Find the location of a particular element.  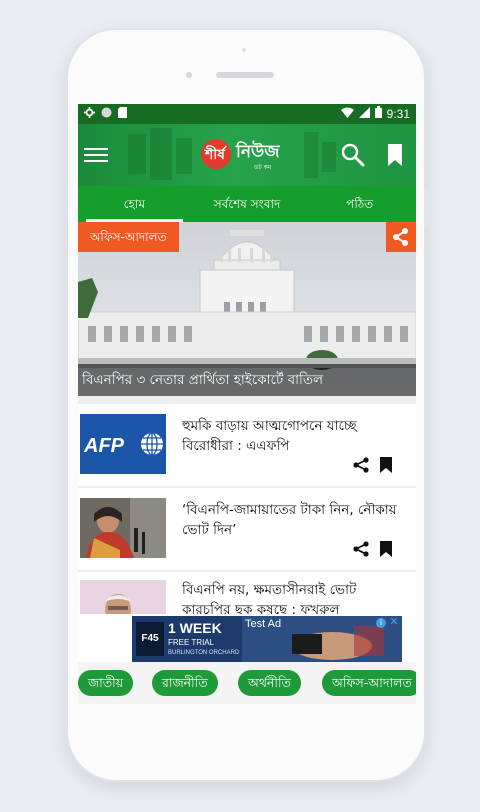

app-logo: শীর্ষ নিউজ is located at coordinates (246, 155).